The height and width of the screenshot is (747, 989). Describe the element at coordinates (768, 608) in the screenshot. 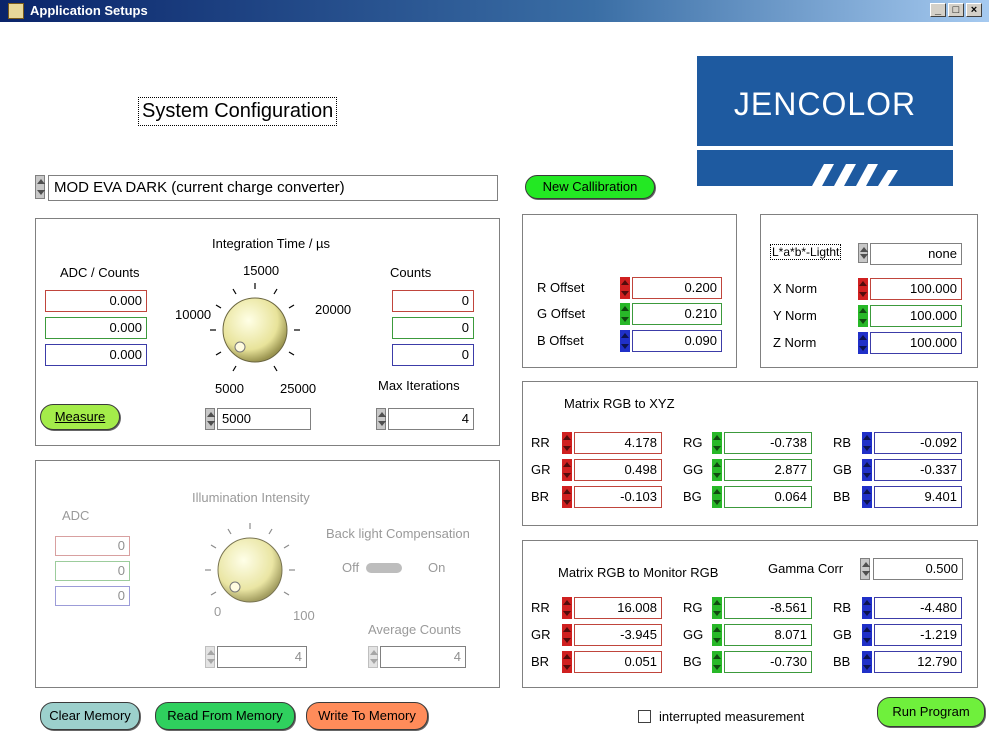

I see `mon-field-0-1: -8.561` at that location.